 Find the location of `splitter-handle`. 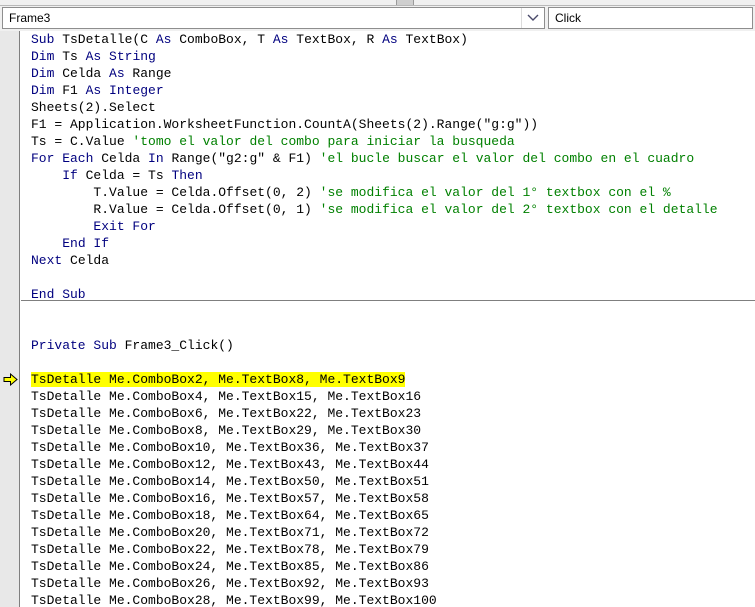

splitter-handle is located at coordinates (405, 2).